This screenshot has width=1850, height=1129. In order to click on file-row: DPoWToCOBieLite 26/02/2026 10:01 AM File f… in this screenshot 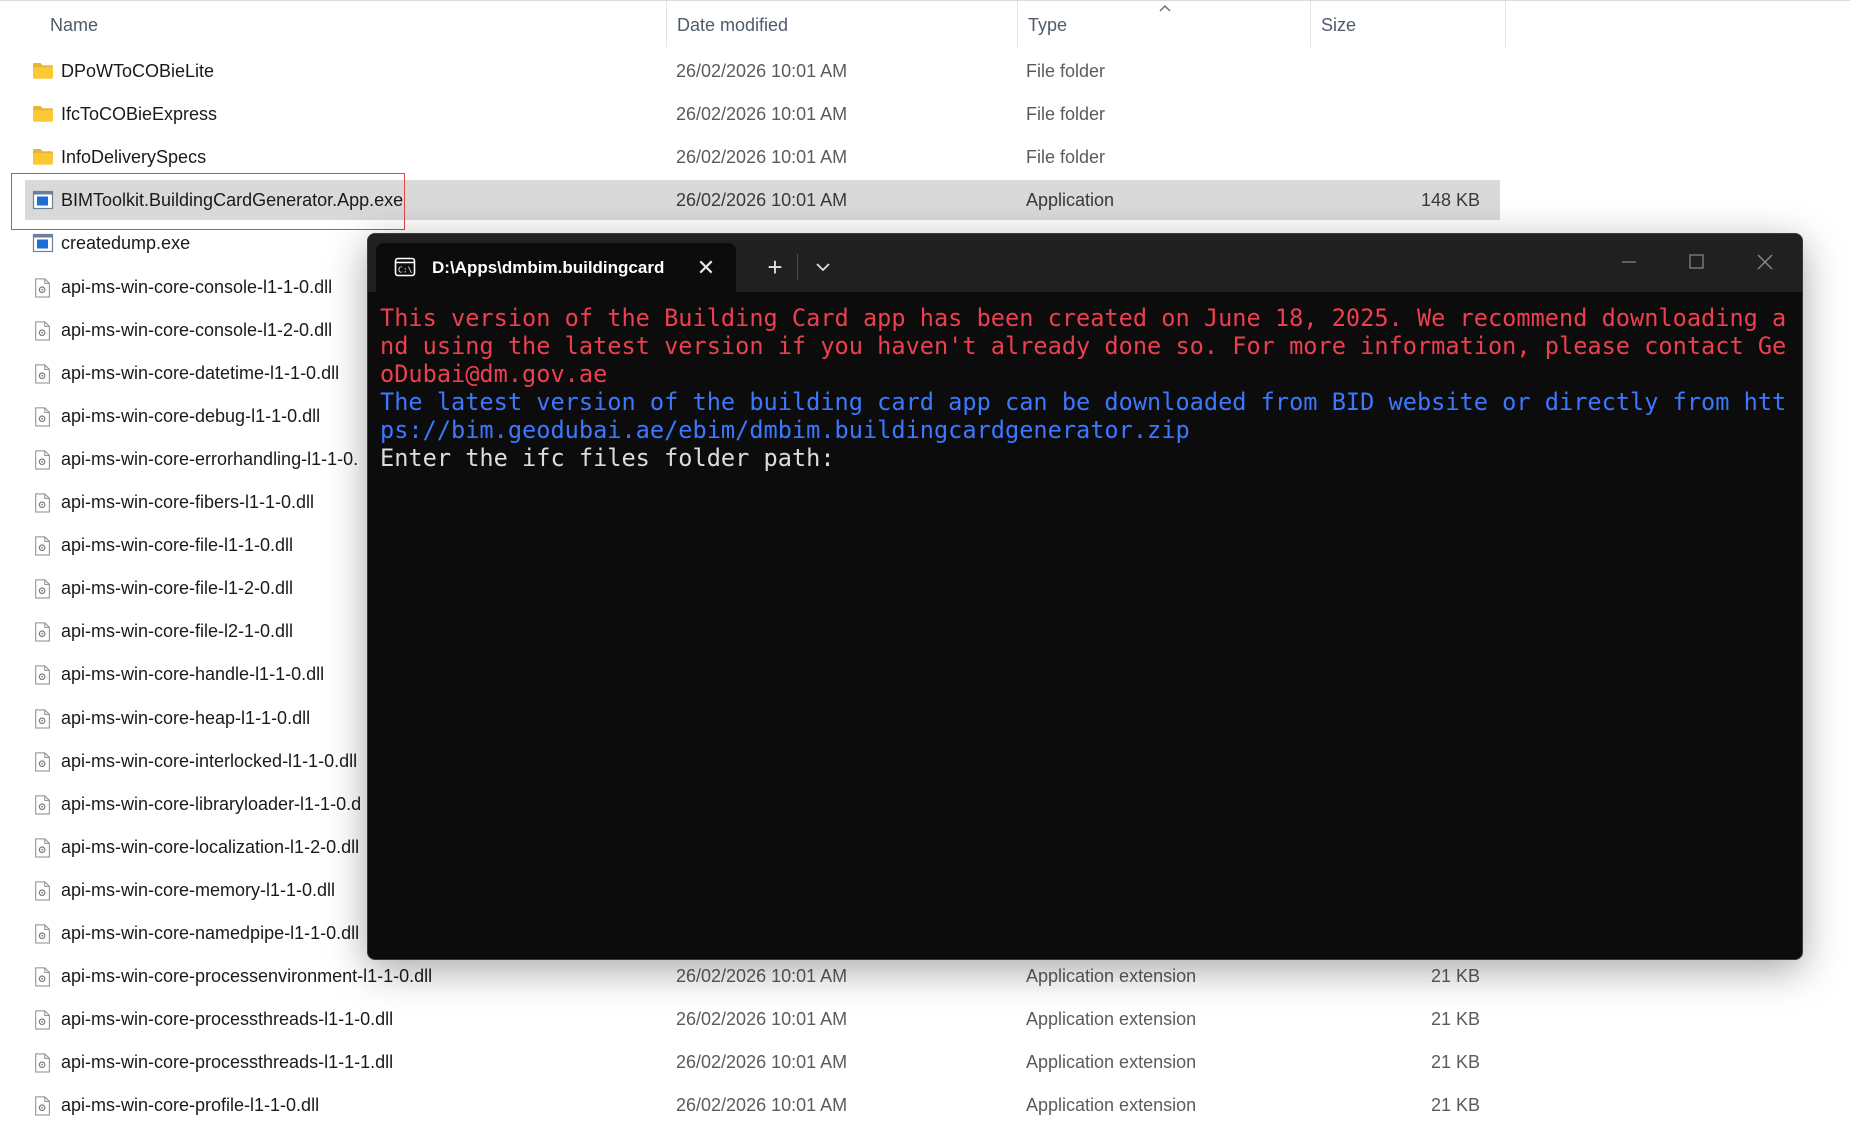, I will do `click(762, 71)`.